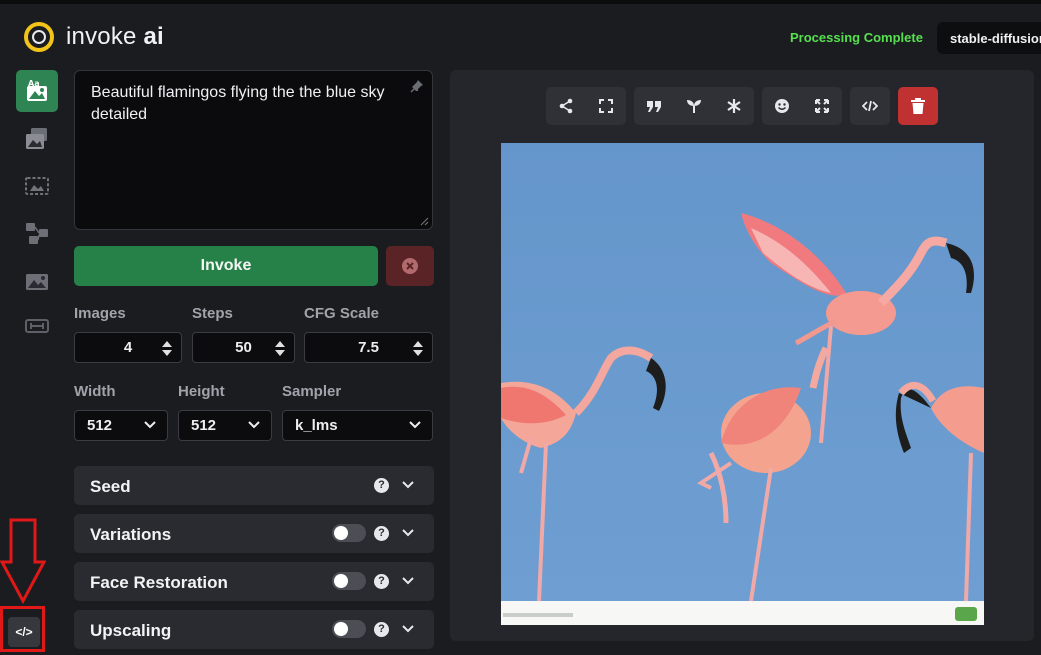 Image resolution: width=1041 pixels, height=655 pixels. I want to click on app-logo: invoke ai, so click(94, 37).